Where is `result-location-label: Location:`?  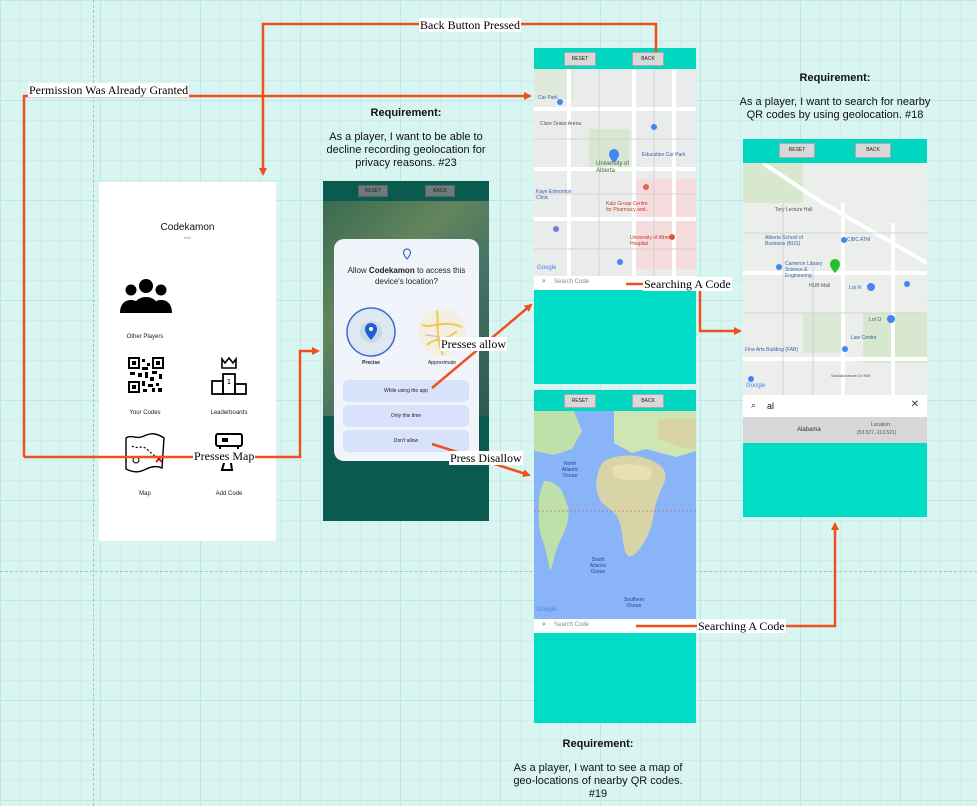 result-location-label: Location: is located at coordinates (881, 425).